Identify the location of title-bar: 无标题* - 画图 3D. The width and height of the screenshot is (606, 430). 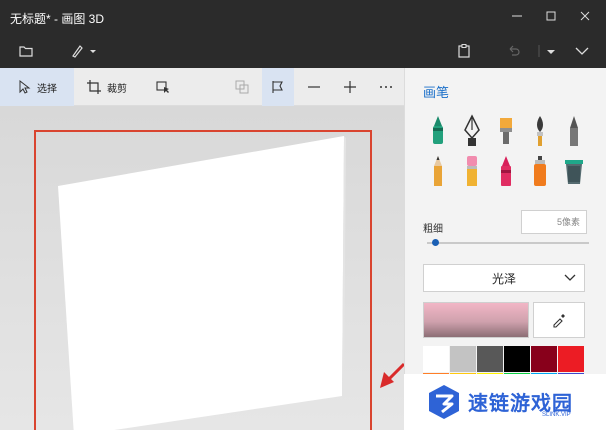
(303, 17).